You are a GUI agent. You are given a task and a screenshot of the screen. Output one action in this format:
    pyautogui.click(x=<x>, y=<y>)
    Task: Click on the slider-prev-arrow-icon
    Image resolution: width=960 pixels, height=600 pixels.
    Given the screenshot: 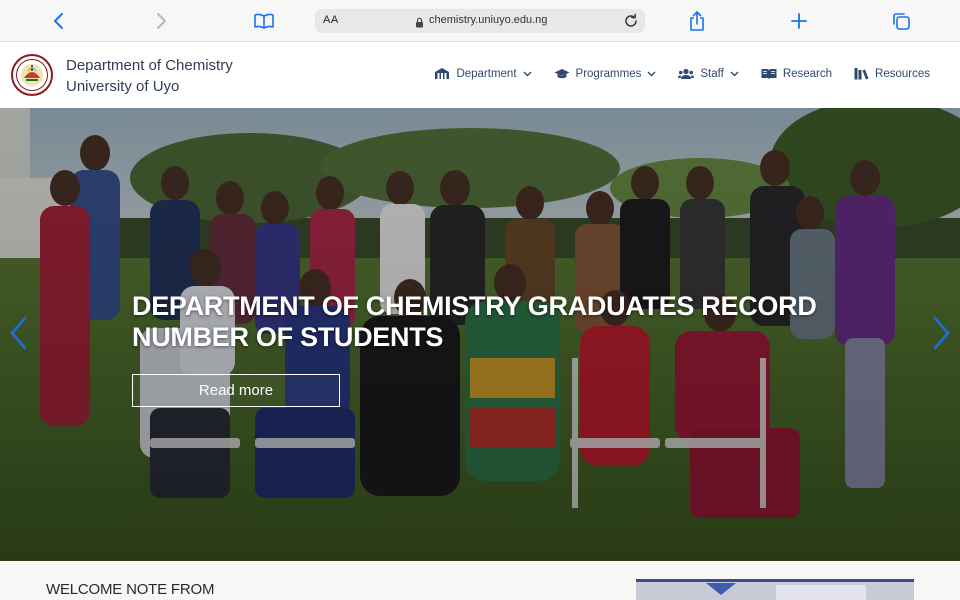 What is the action you would take?
    pyautogui.click(x=19, y=333)
    